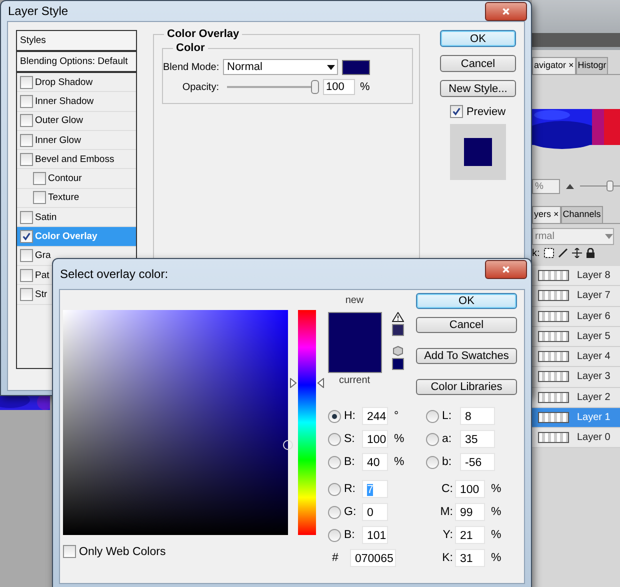 This screenshot has width=620, height=587. What do you see at coordinates (576, 336) in the screenshot?
I see `layer-item: Layer 5` at bounding box center [576, 336].